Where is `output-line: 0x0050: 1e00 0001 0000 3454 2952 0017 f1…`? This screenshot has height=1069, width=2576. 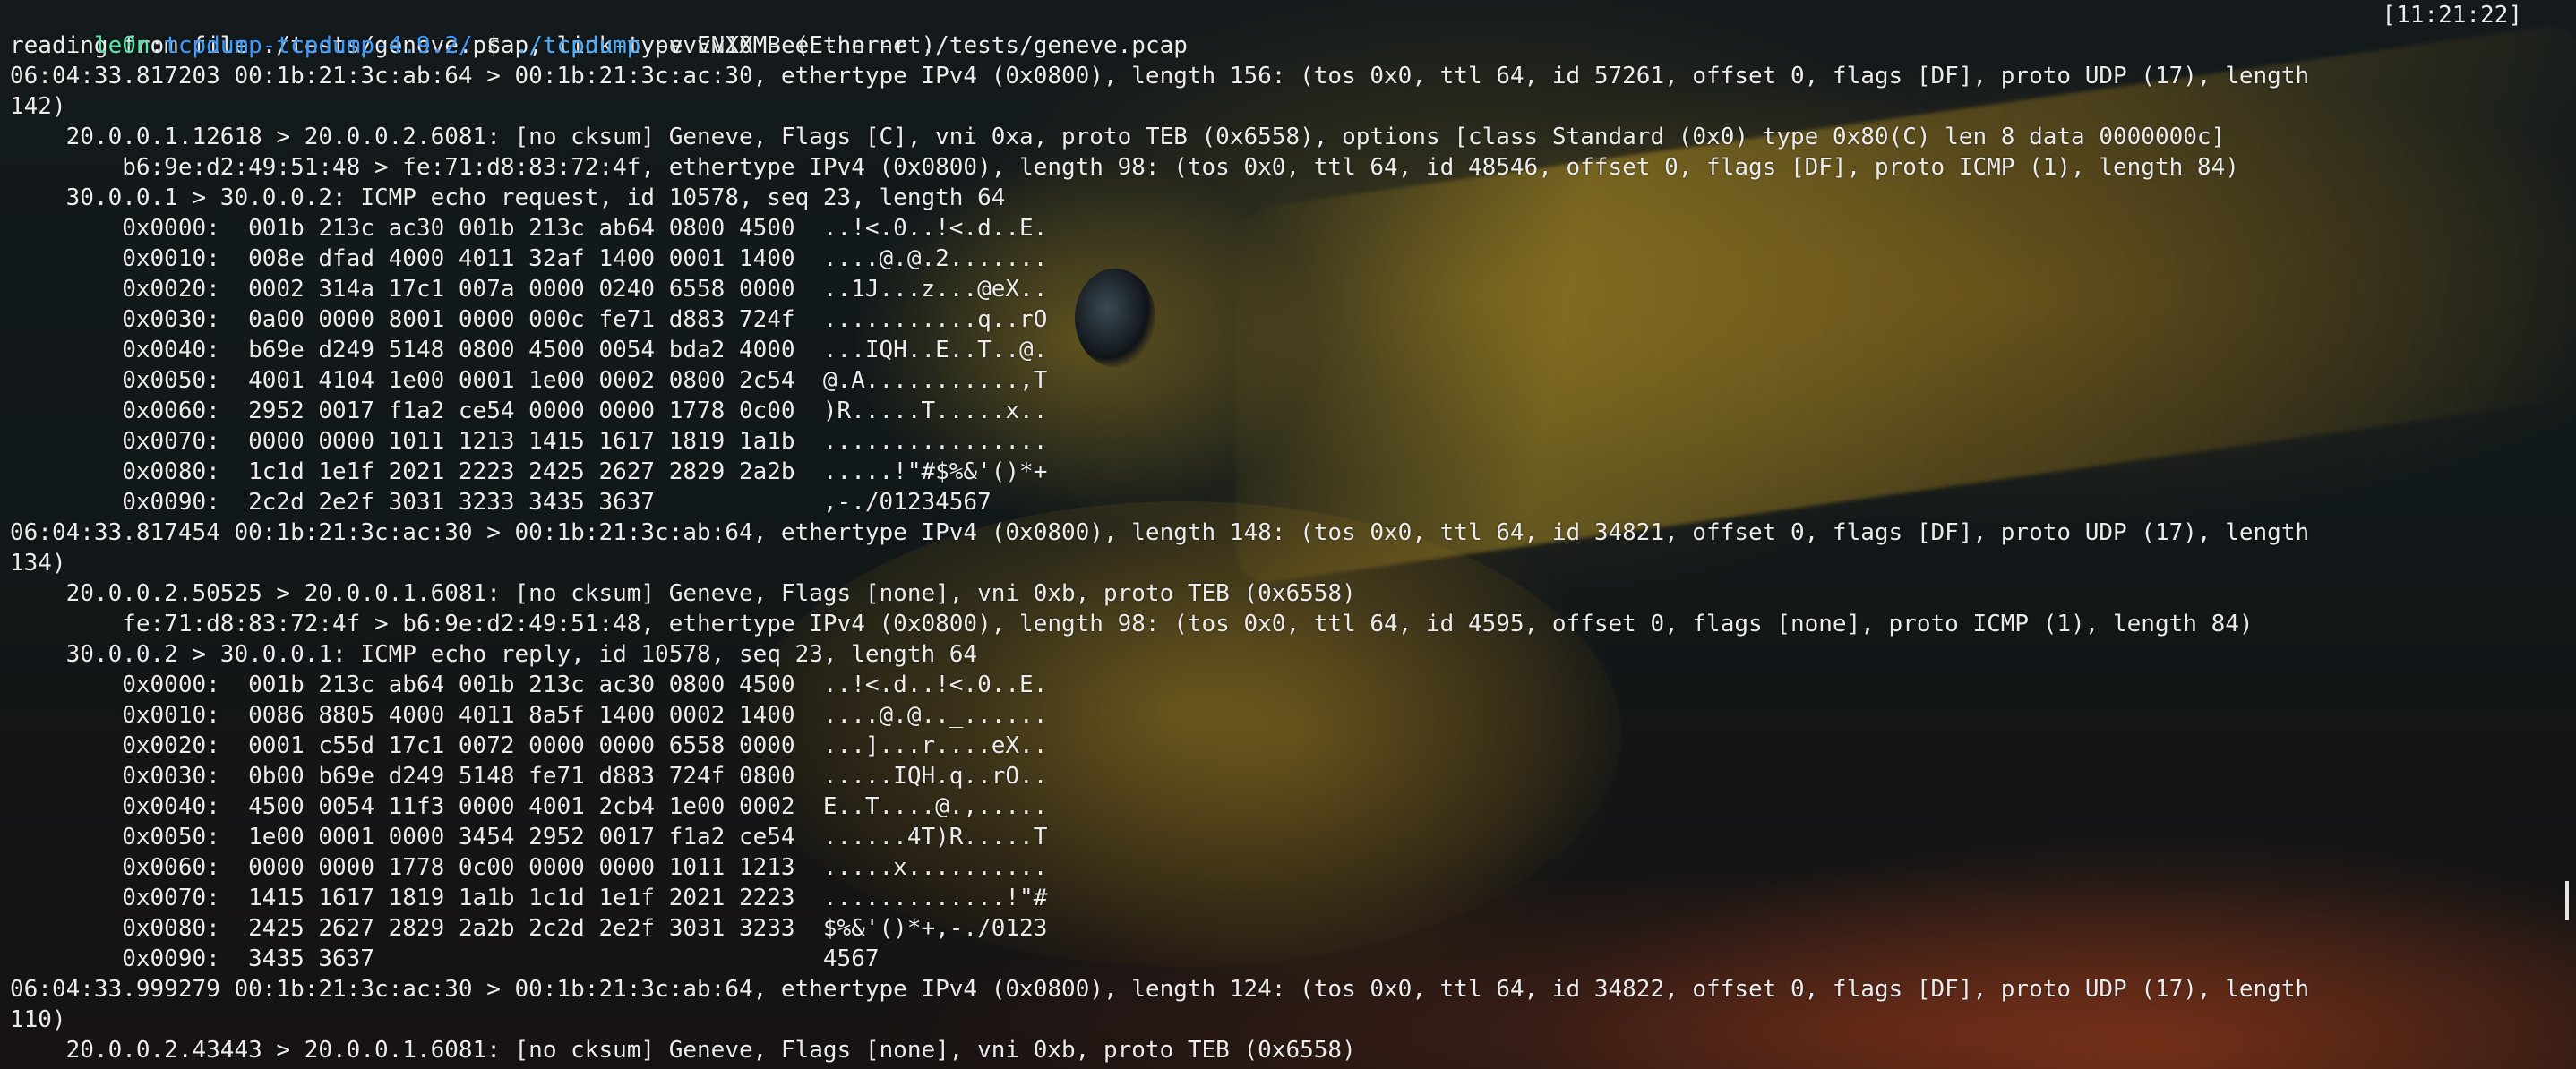
output-line: 0x0050: 1e00 0001 0000 3454 2952 0017 f1… is located at coordinates (529, 837).